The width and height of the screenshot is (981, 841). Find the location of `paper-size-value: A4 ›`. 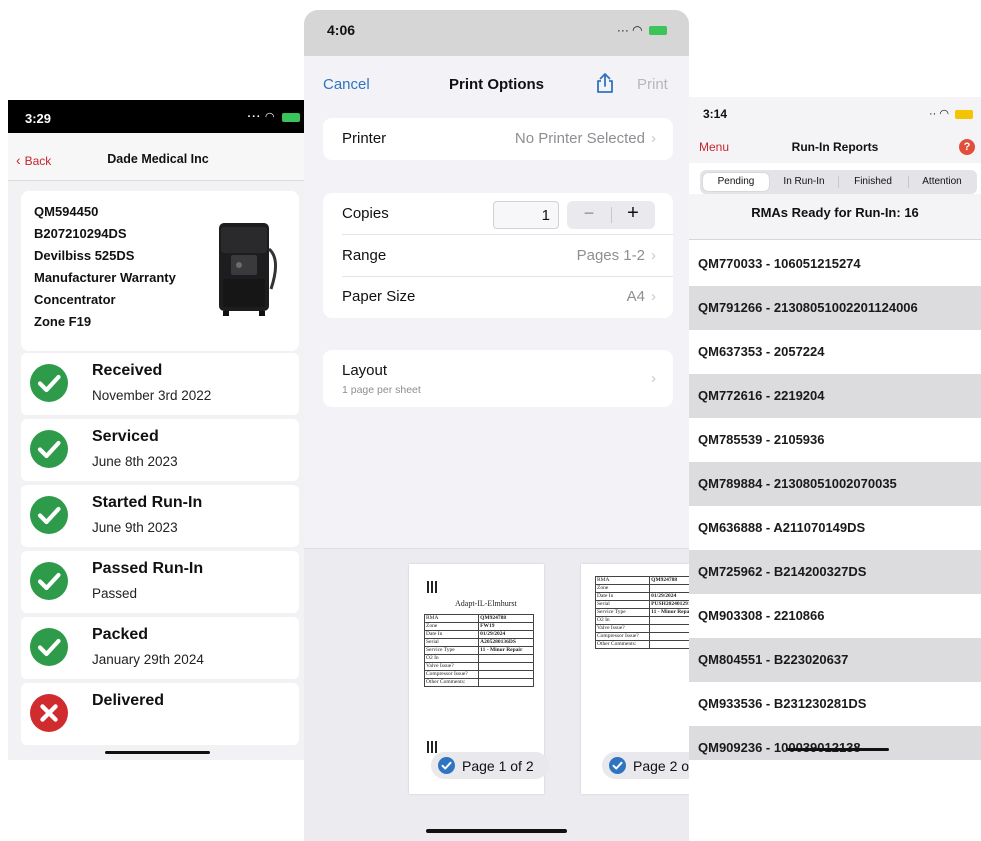

paper-size-value: A4 › is located at coordinates (641, 296).